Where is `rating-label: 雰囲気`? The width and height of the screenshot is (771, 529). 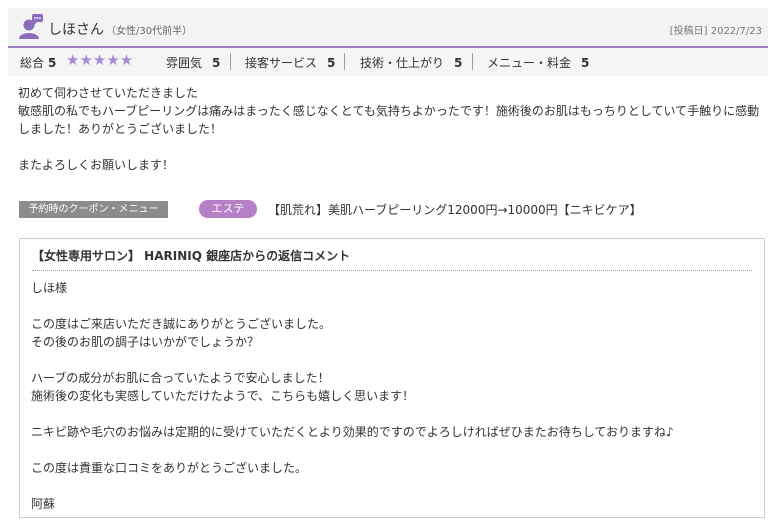
rating-label: 雰囲気 is located at coordinates (184, 63).